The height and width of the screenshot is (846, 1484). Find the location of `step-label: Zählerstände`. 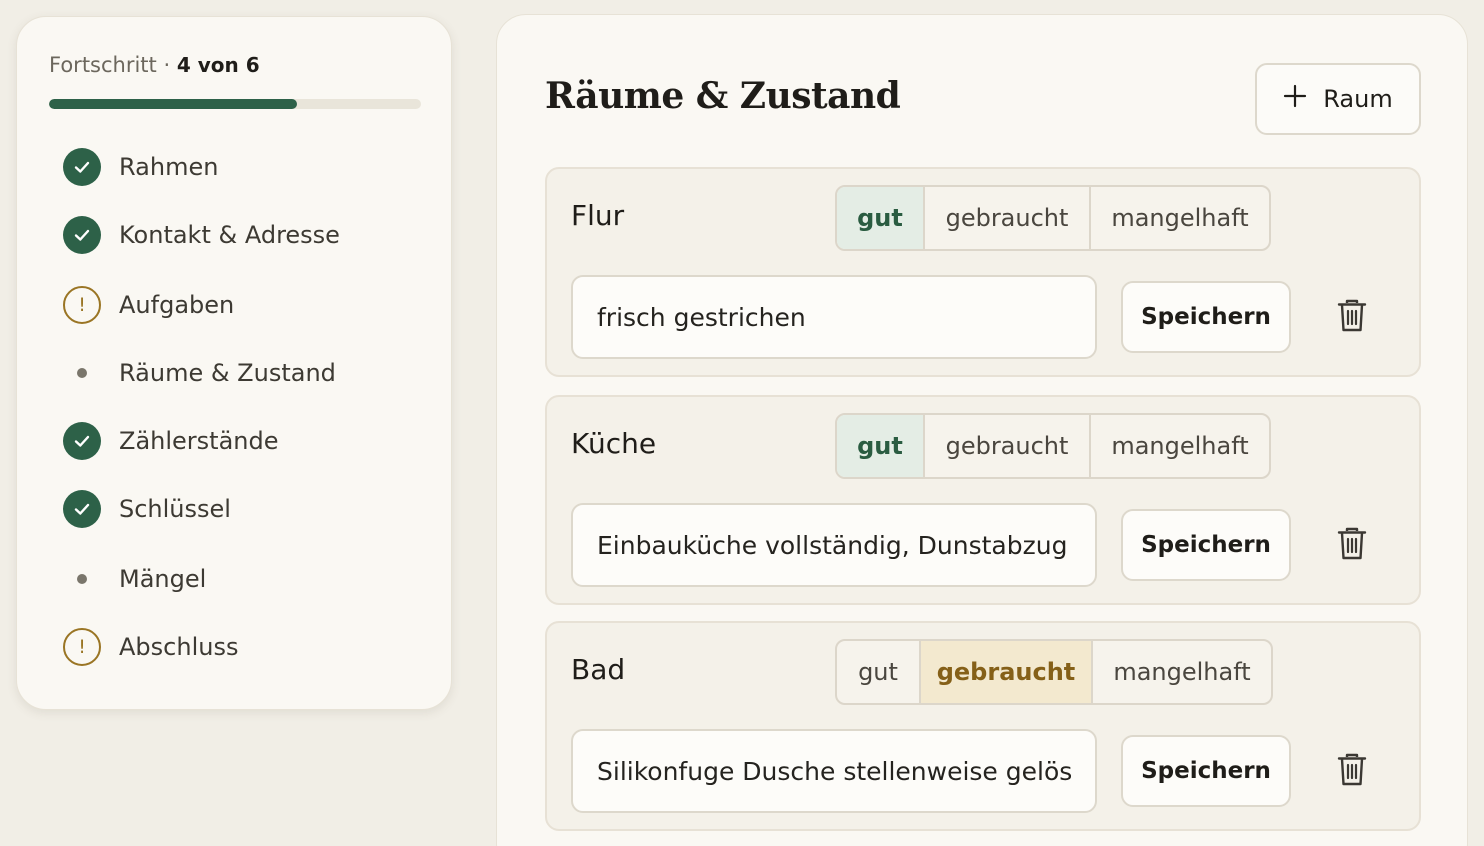

step-label: Zählerstände is located at coordinates (199, 441).